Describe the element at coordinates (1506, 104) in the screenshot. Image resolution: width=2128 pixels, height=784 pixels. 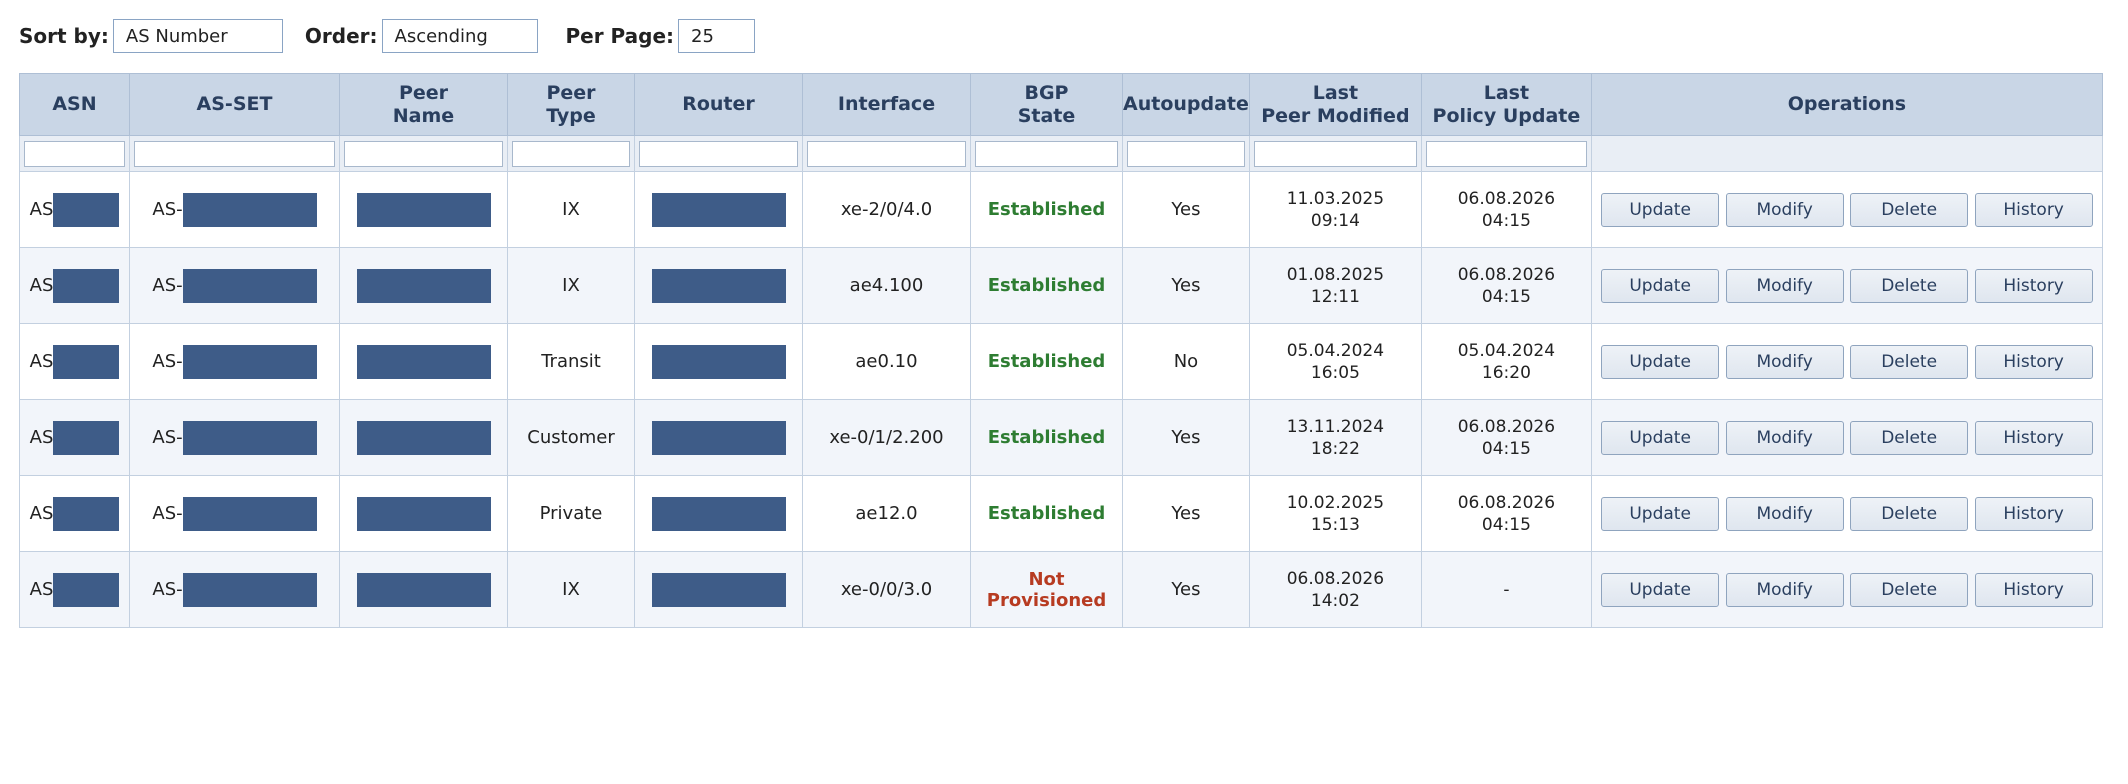
I see `col-last-policy-update: Last Policy Update` at that location.